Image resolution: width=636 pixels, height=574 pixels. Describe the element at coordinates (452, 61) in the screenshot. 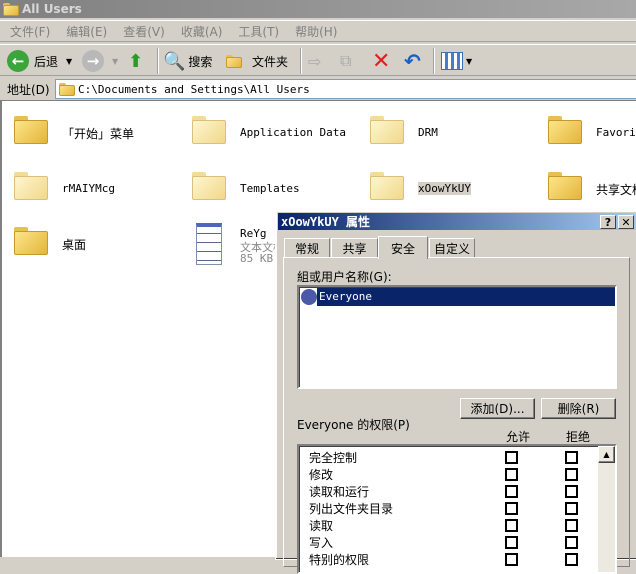

I see `views-icon` at that location.